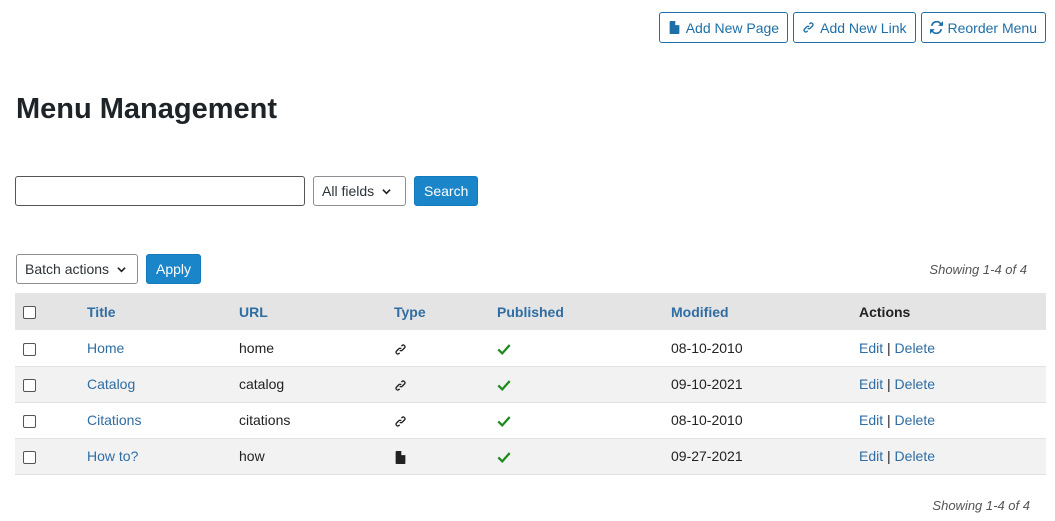 The height and width of the screenshot is (521, 1055). What do you see at coordinates (584, 311) in the screenshot?
I see `column-header-published: Published` at bounding box center [584, 311].